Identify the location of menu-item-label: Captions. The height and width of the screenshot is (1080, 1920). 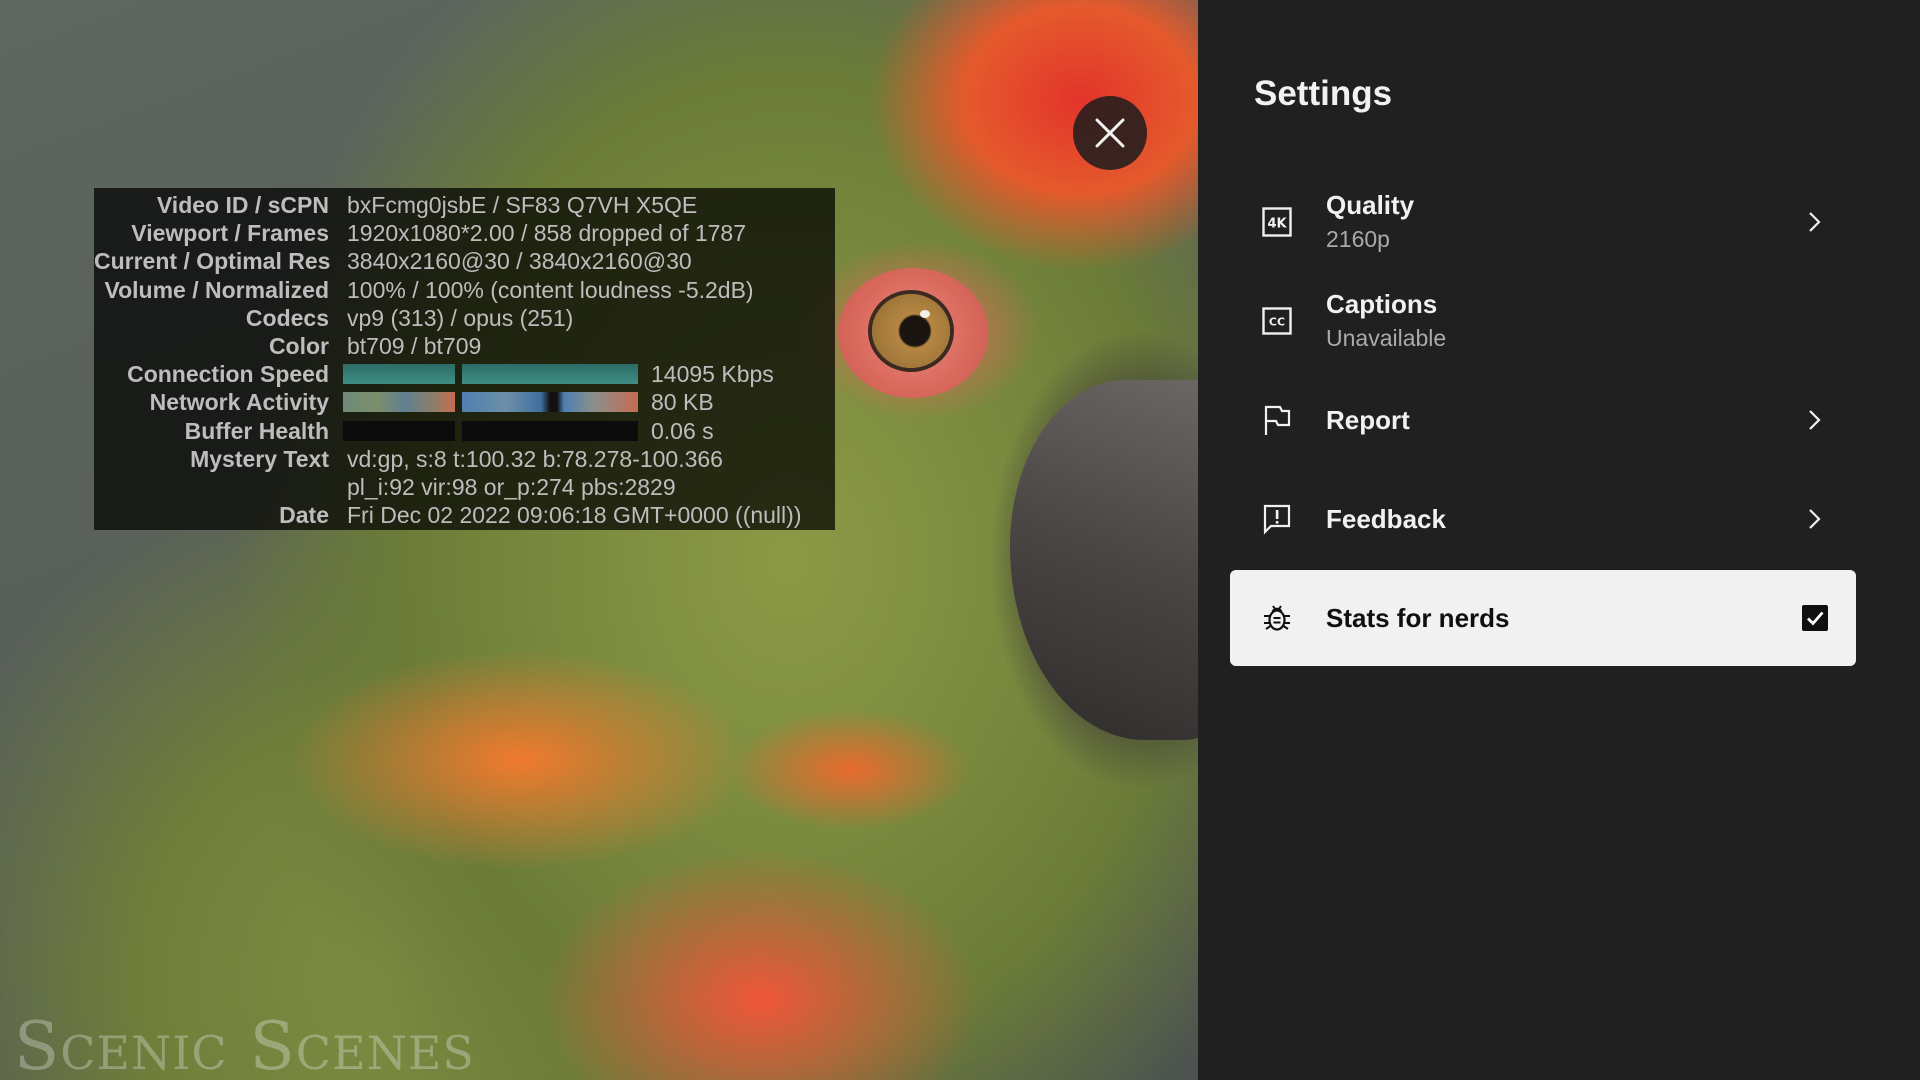
(1382, 304).